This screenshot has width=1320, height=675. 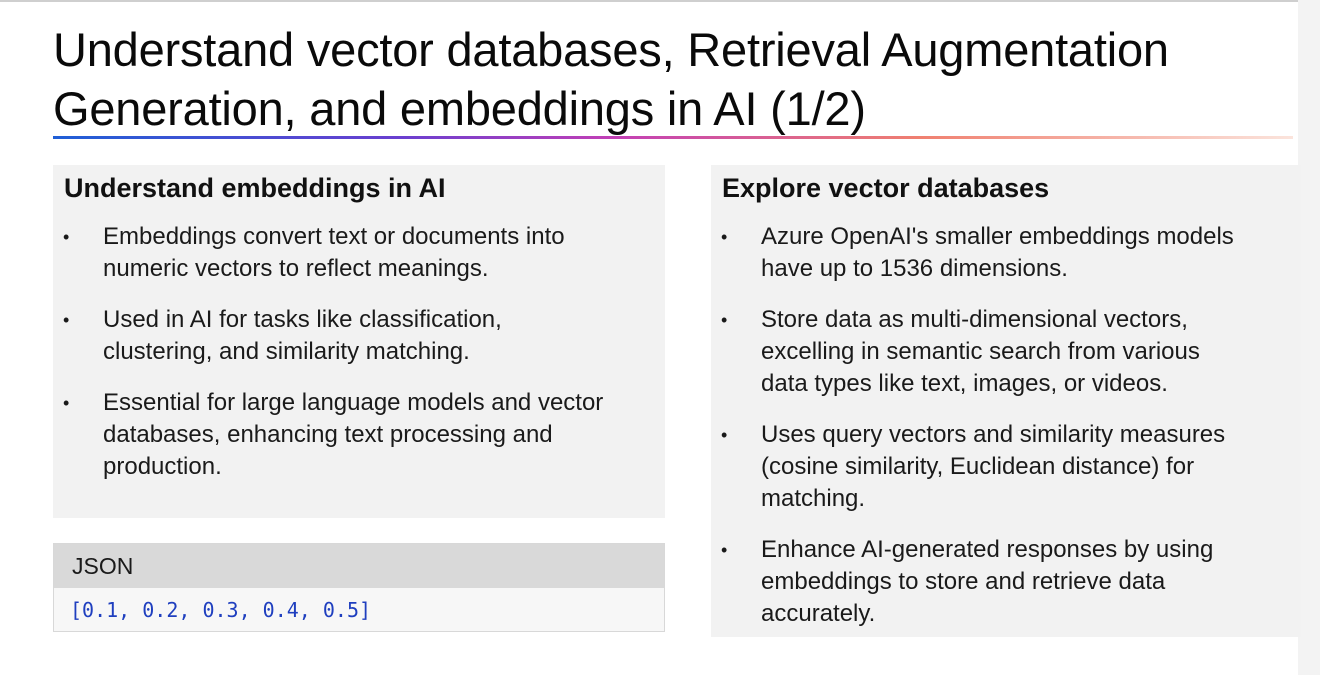 I want to click on bullet-line: numeric vectors to reflect meanings., so click(x=296, y=268).